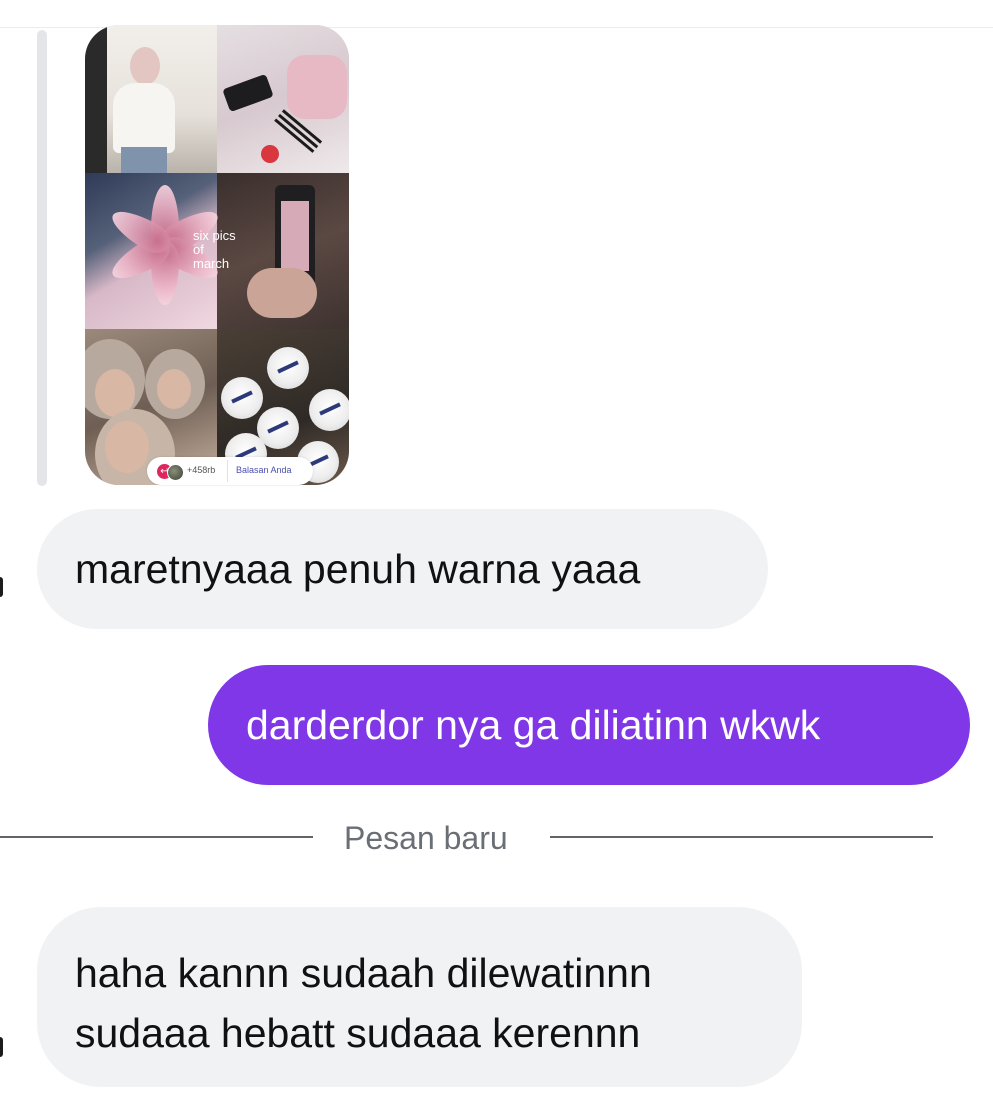  I want to click on avatar, so click(175, 472).